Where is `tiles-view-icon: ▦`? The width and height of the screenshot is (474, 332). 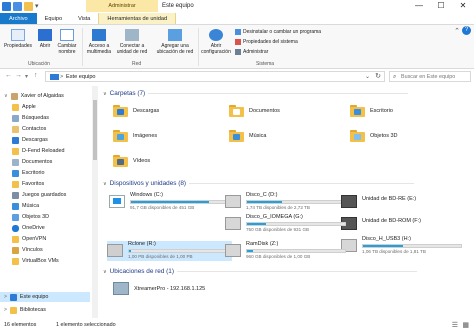 tiles-view-icon: ▦ is located at coordinates (465, 325).